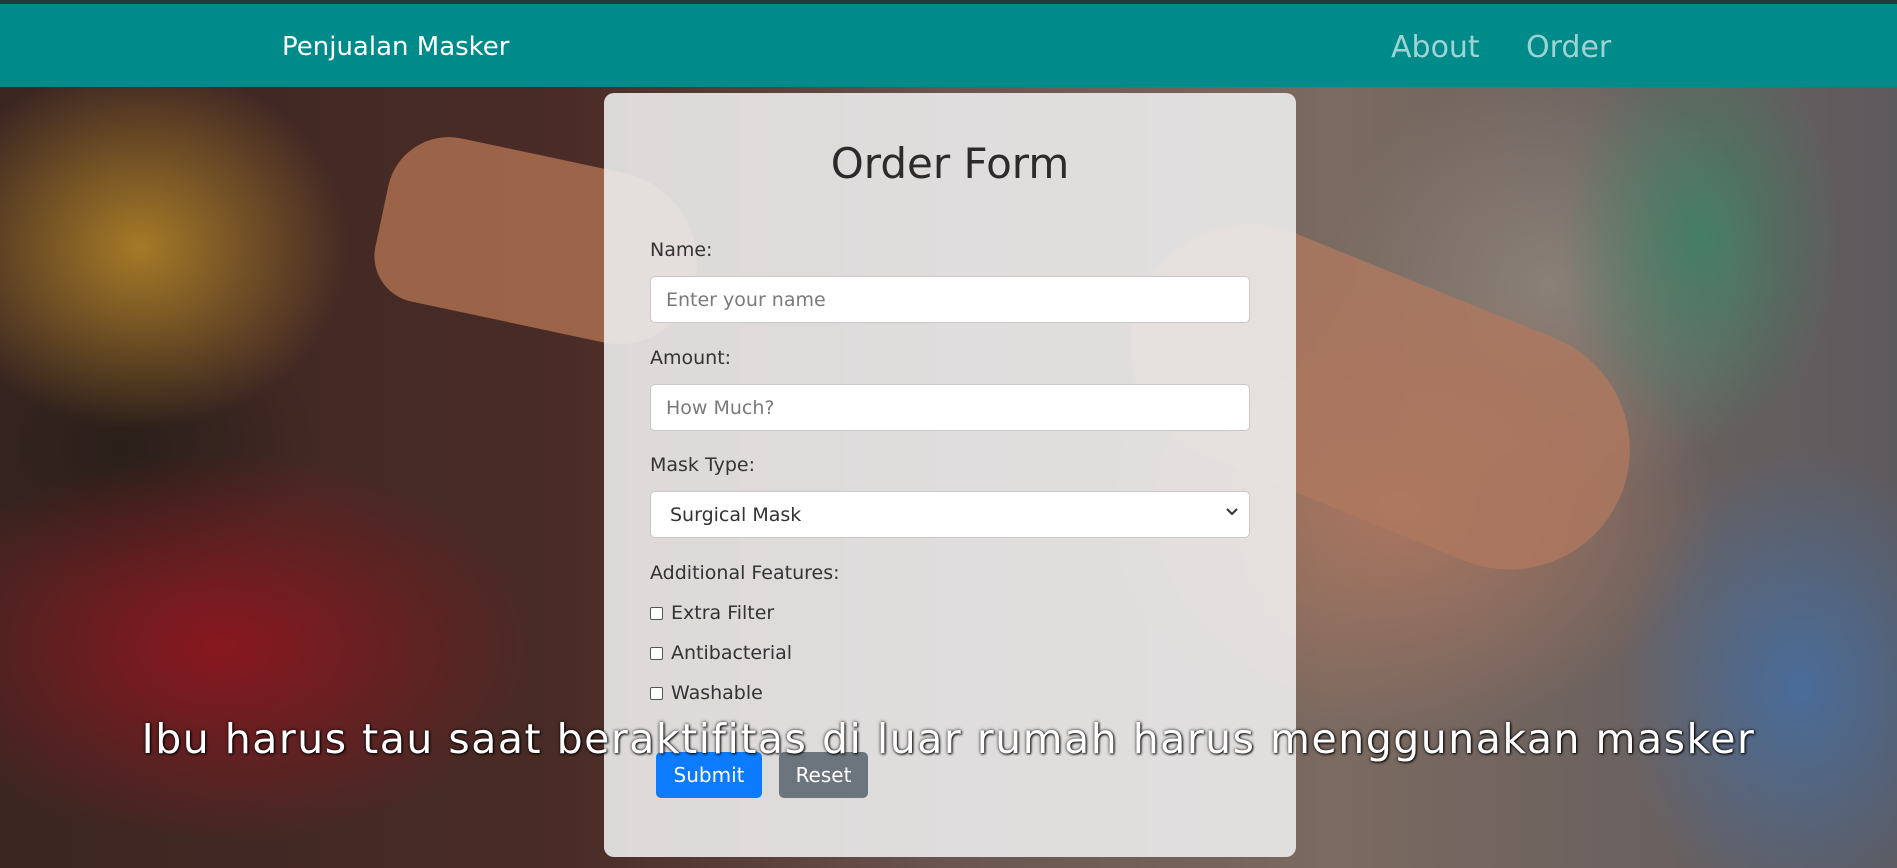  I want to click on amount-label: Amount:, so click(691, 358).